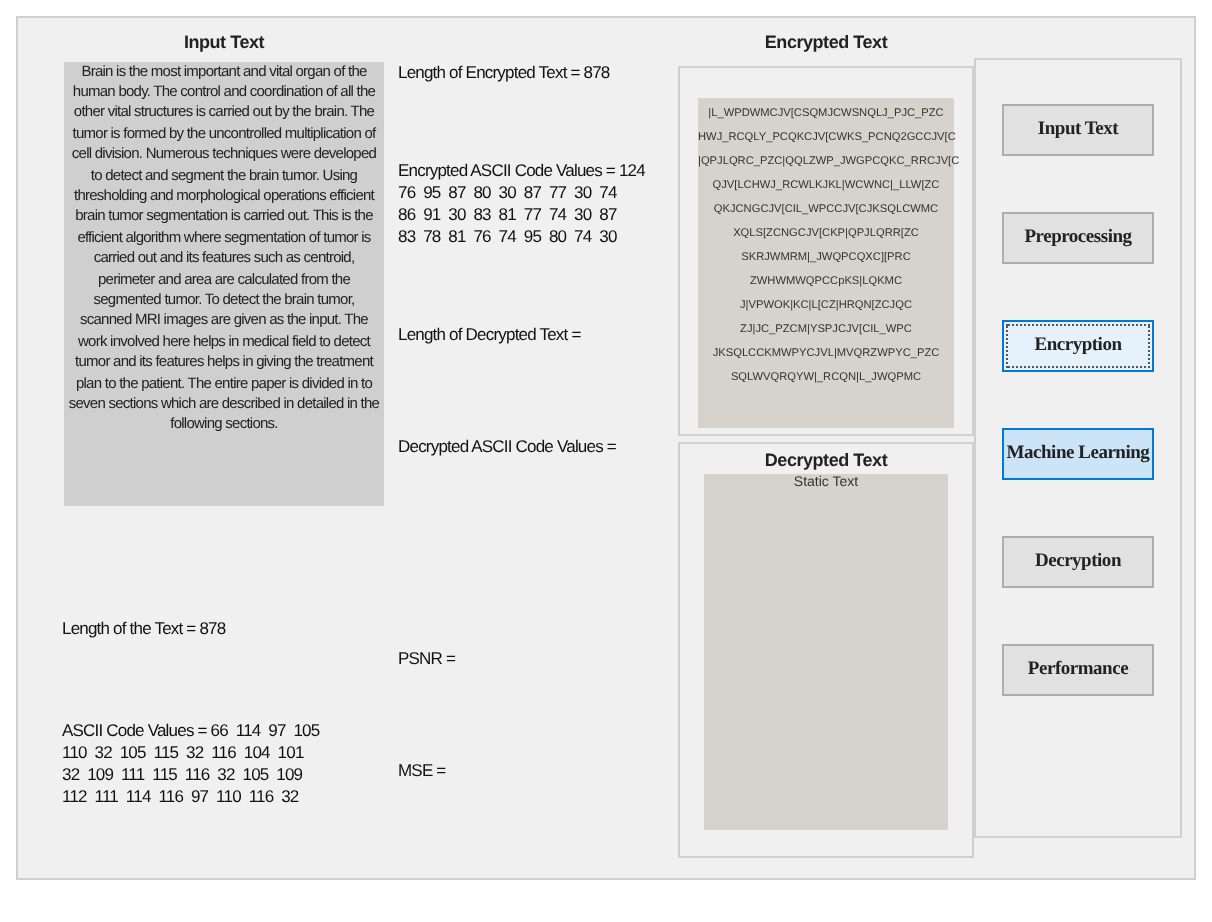 The height and width of the screenshot is (922, 1212). I want to click on nav-button: Performance, so click(1078, 670).